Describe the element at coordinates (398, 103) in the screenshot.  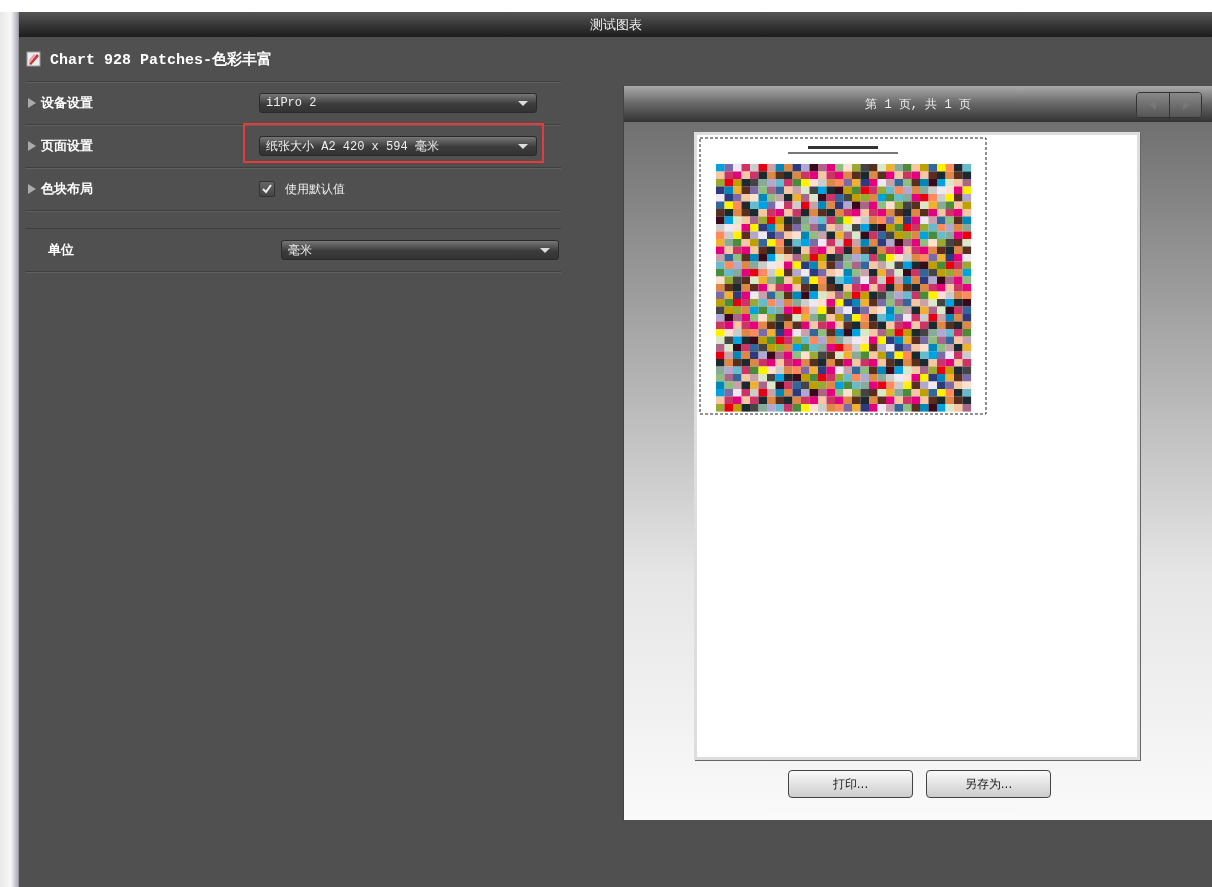
I see `dropdown: i1Pro 2` at that location.